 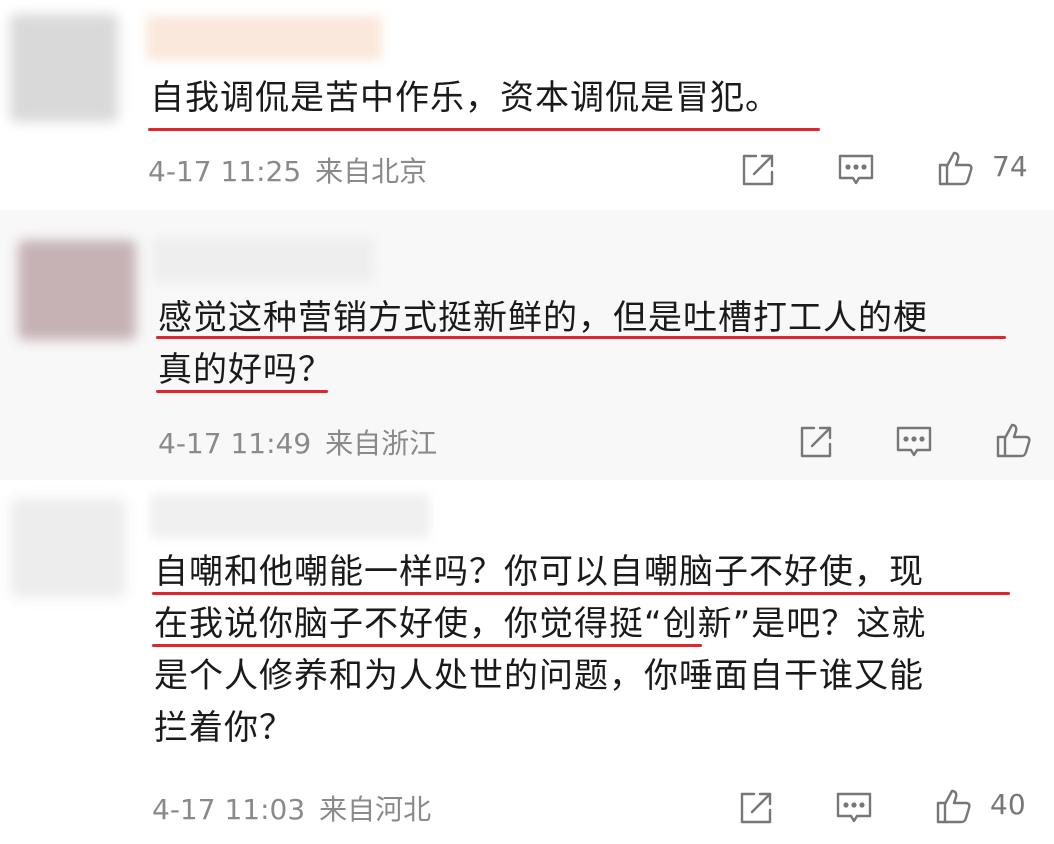 What do you see at coordinates (245, 370) in the screenshot?
I see `comment-line: 真的好吗？` at bounding box center [245, 370].